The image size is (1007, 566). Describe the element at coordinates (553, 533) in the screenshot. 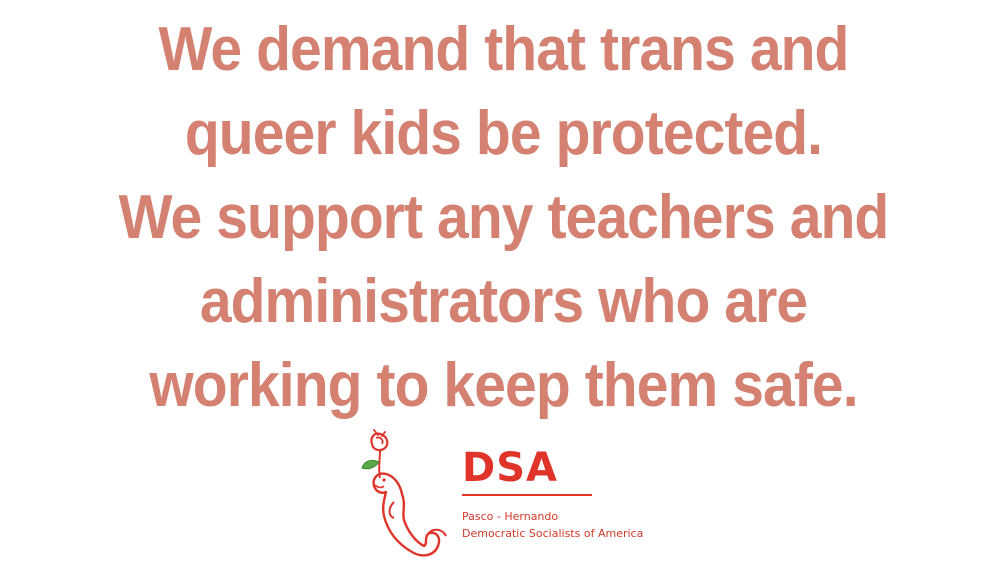

I see `logo-organization: Democratic Socialists of America` at that location.